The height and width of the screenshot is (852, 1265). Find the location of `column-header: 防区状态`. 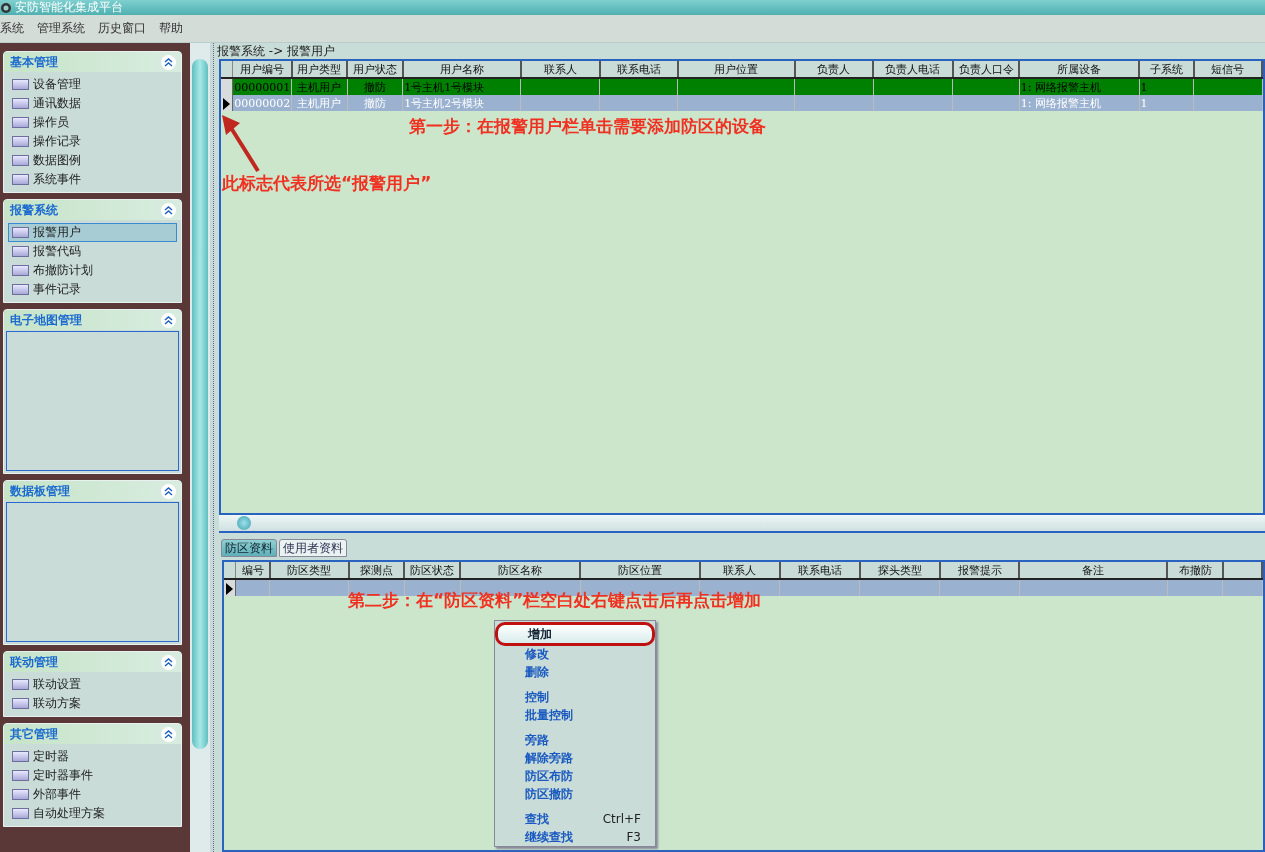

column-header: 防区状态 is located at coordinates (432, 570).